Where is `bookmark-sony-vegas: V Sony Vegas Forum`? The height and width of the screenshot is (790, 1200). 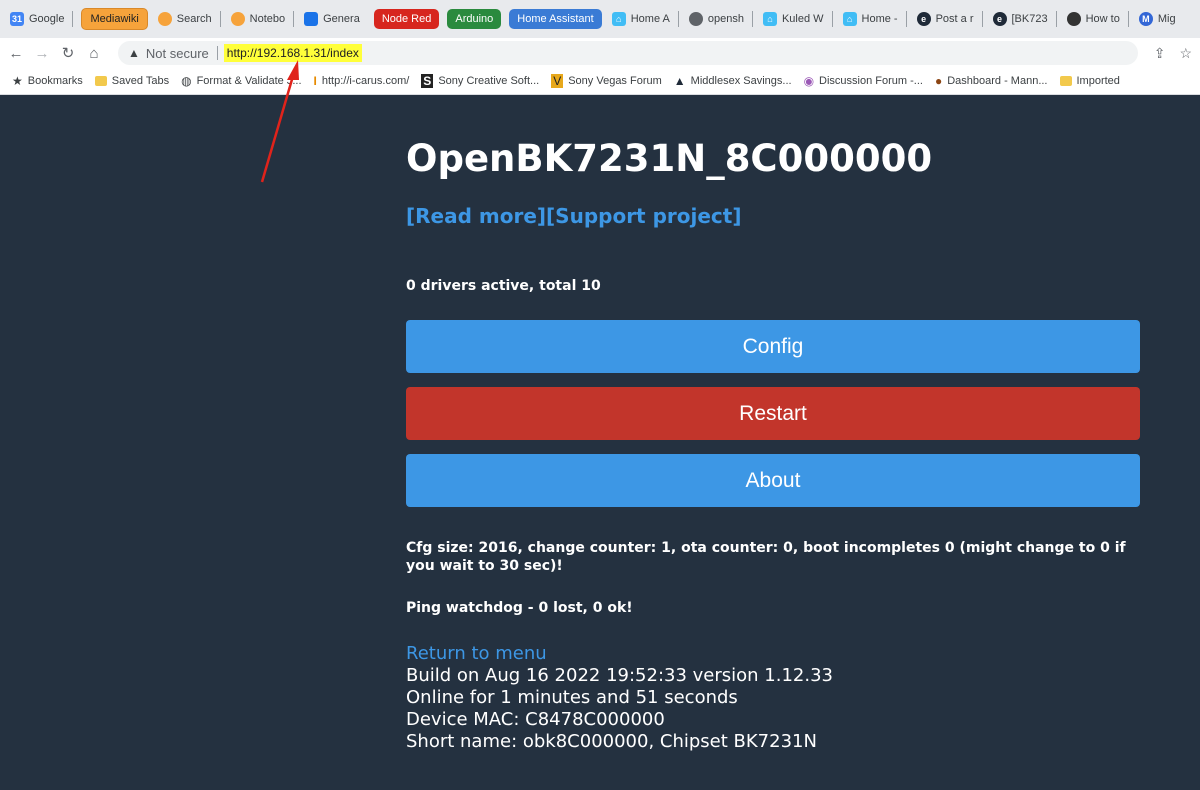 bookmark-sony-vegas: V Sony Vegas Forum is located at coordinates (606, 81).